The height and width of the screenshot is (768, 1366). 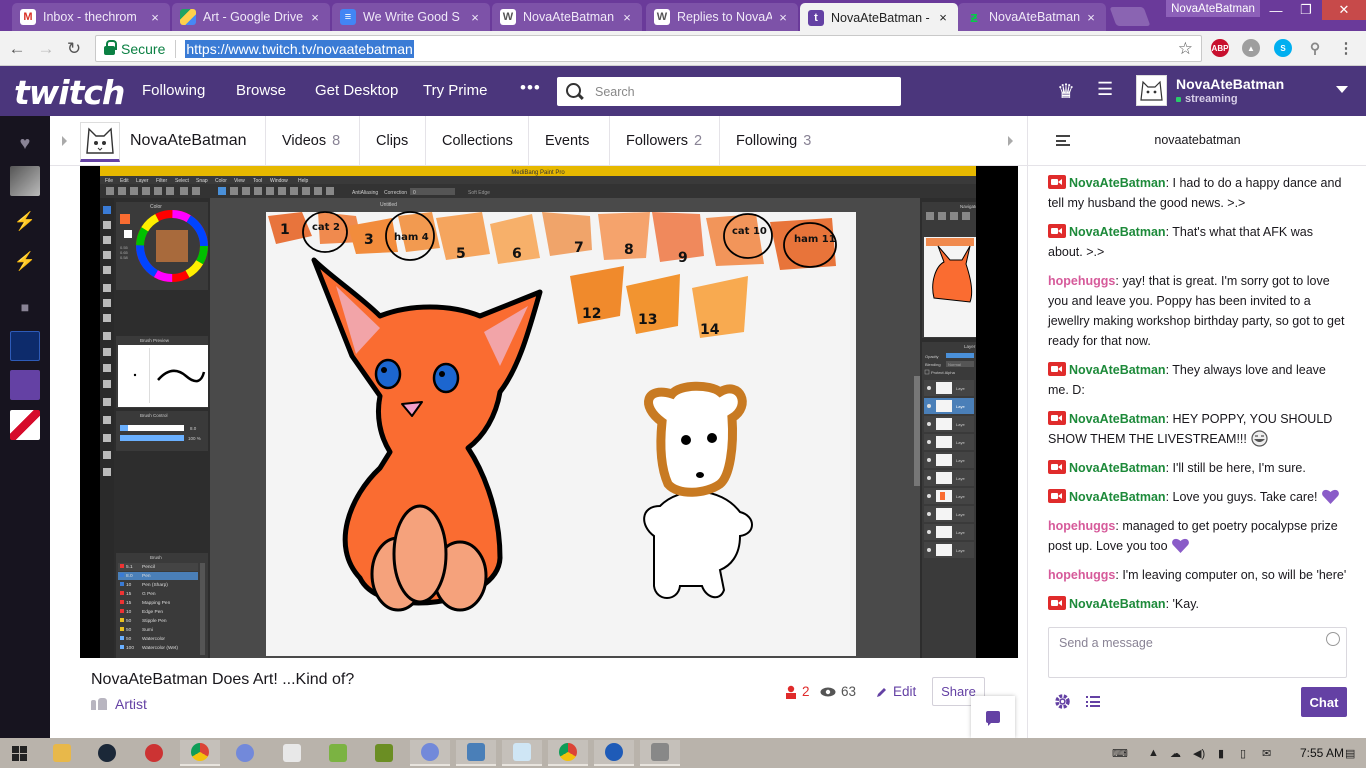 I want to click on drive-icon: ▲, so click(x=1251, y=48).